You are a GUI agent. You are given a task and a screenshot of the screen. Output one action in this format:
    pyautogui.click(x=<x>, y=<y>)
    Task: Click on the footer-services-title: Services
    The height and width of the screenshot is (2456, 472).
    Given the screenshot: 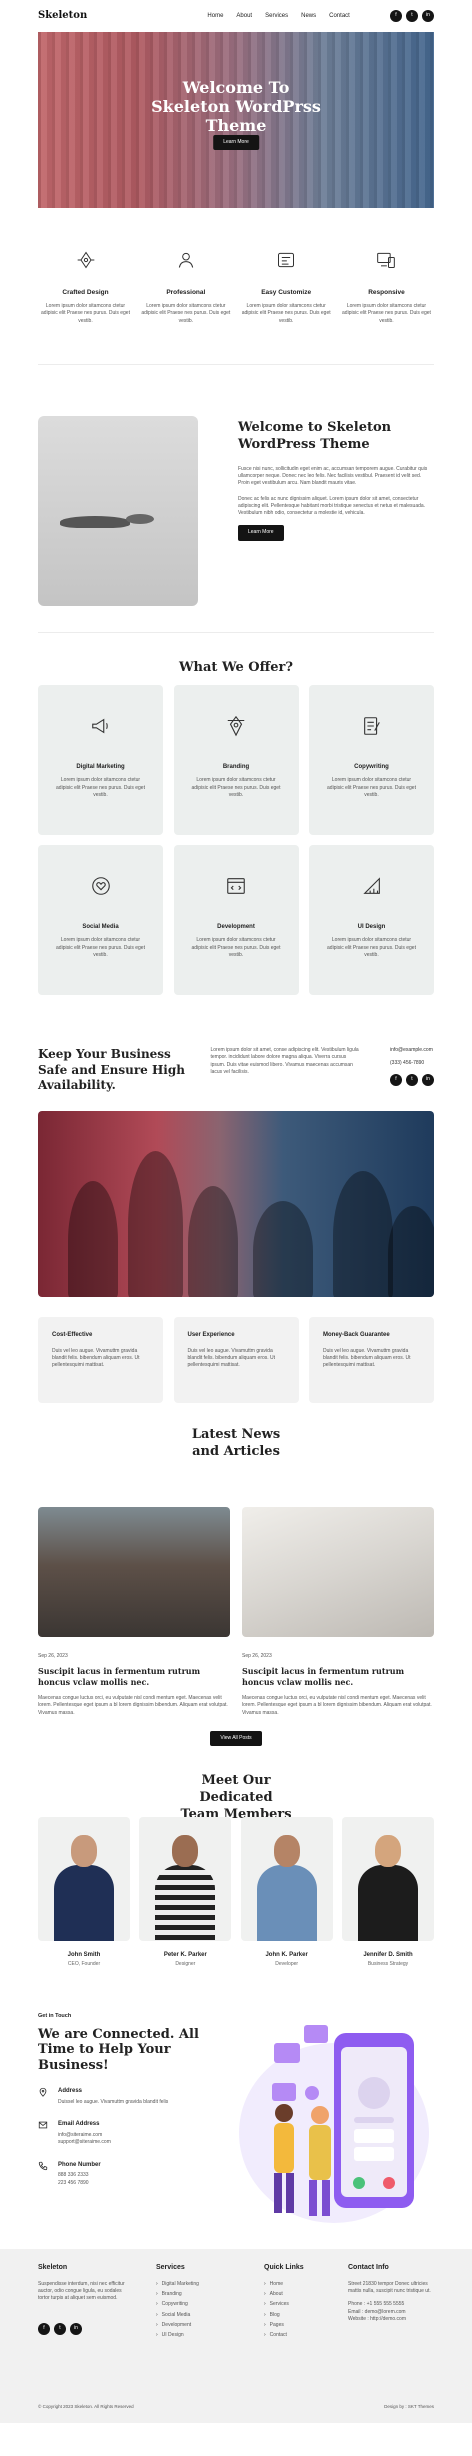 What is the action you would take?
    pyautogui.click(x=170, y=2267)
    